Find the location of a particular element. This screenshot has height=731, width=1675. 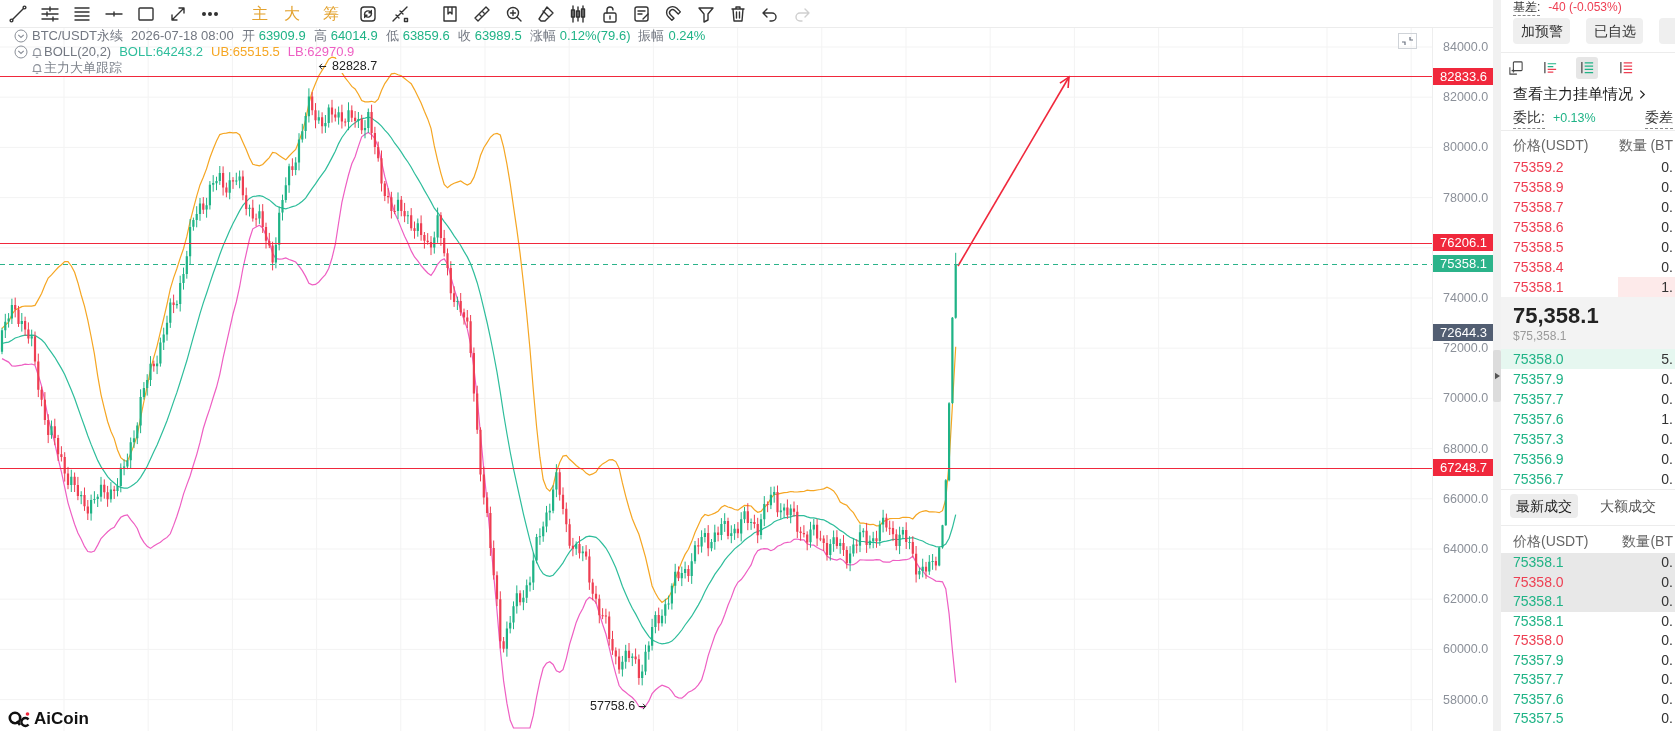

book-quantity: 5. is located at coordinates (1667, 359).